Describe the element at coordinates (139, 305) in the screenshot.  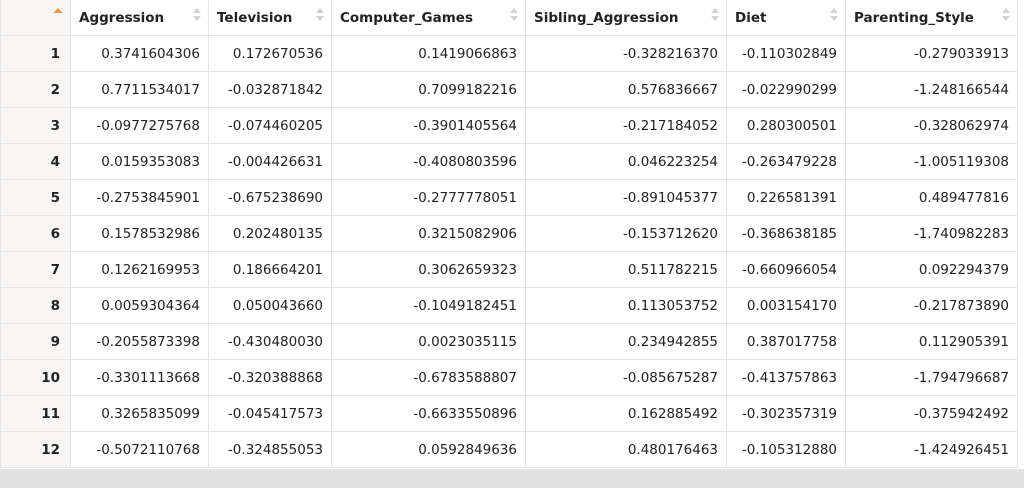
I see `table-cell: 0.0059304364` at that location.